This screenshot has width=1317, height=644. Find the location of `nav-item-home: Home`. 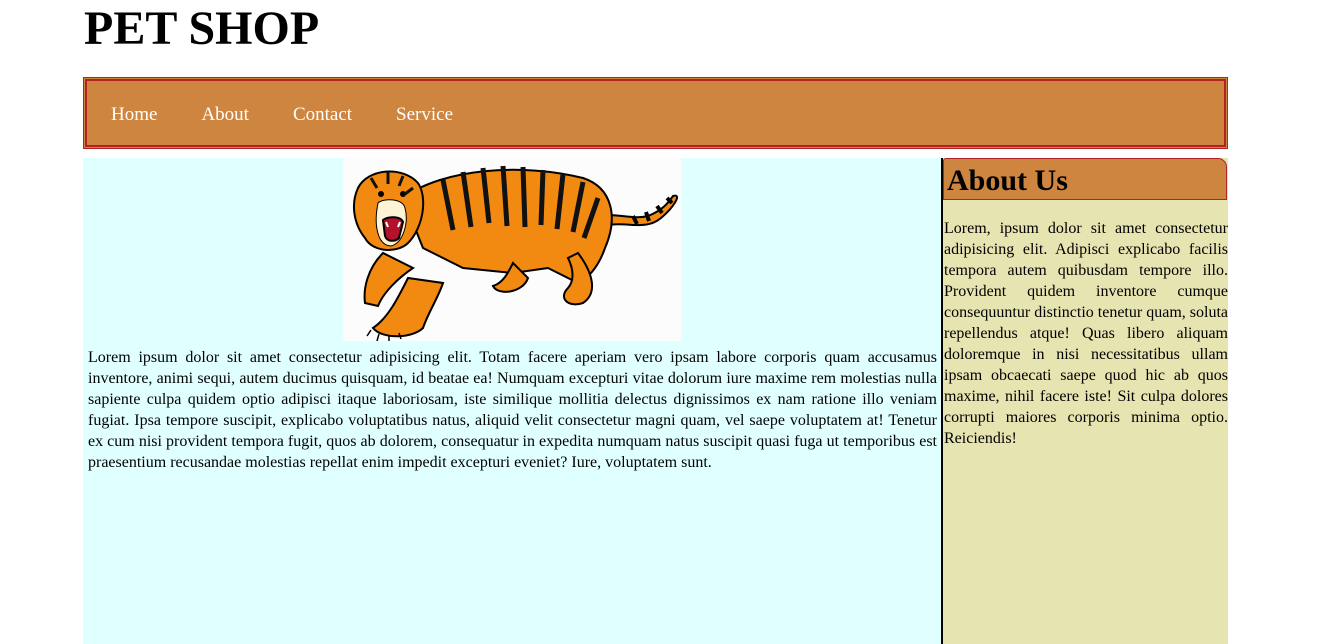

nav-item-home: Home is located at coordinates (156, 115).